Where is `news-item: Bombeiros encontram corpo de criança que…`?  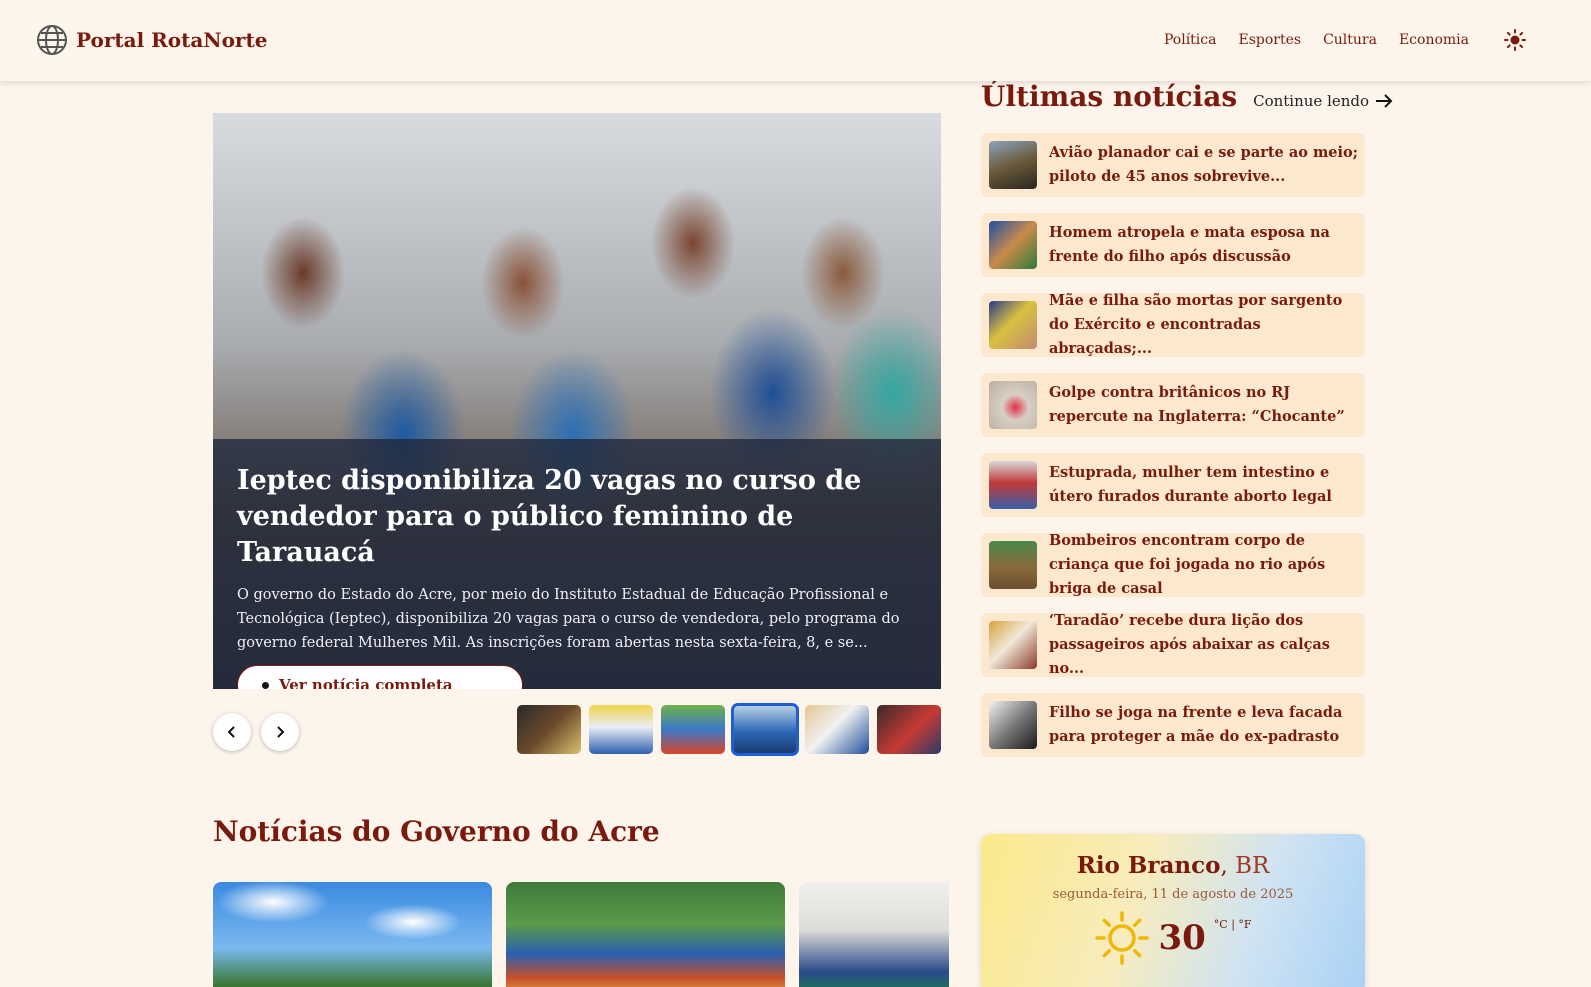 news-item: Bombeiros encontram corpo de criança que… is located at coordinates (1173, 564).